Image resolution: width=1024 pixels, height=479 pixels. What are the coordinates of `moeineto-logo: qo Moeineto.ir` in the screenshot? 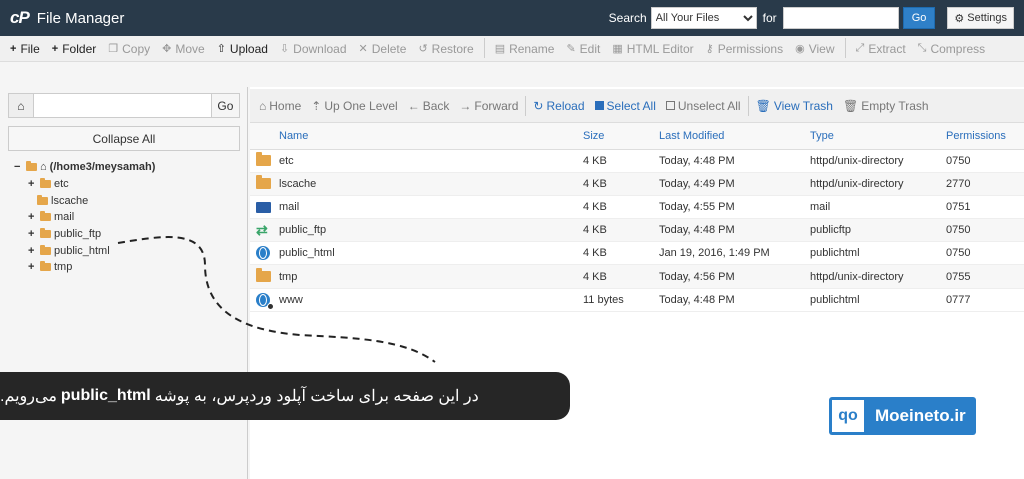 It's located at (902, 416).